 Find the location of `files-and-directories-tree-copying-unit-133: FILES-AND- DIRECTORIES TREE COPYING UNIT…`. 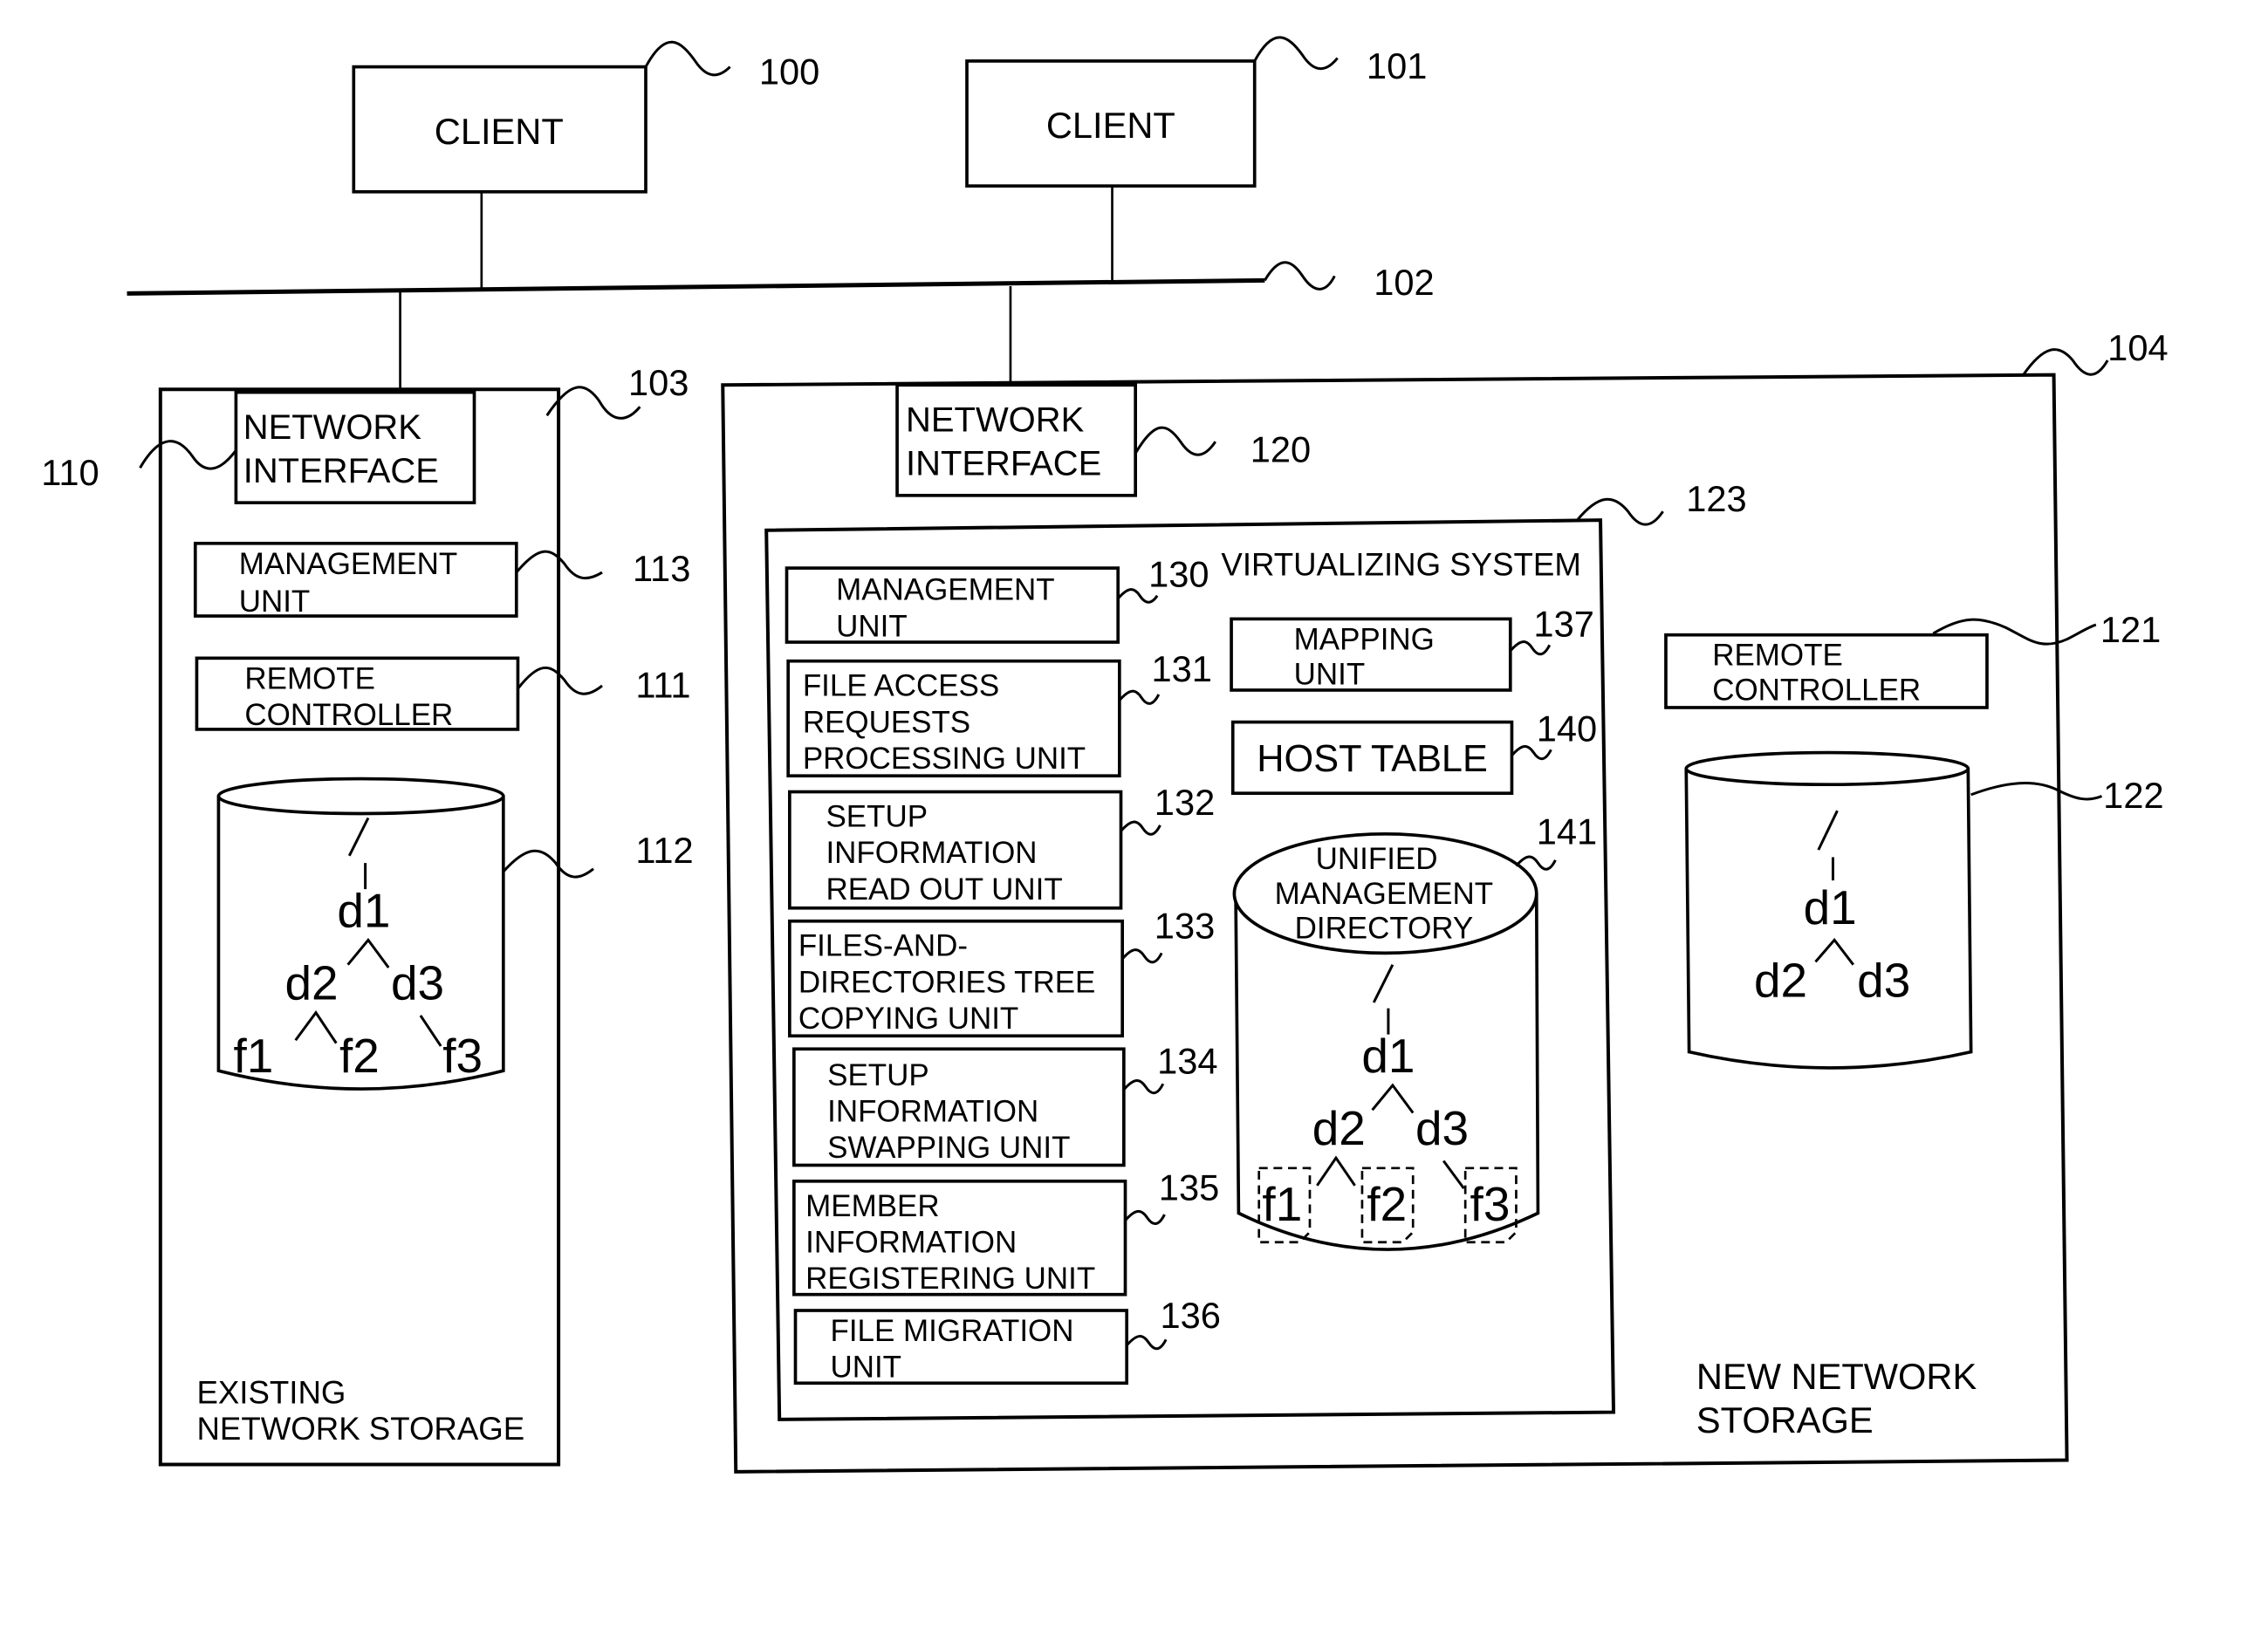

files-and-directories-tree-copying-unit-133: FILES-AND- DIRECTORIES TREE COPYING UNIT… is located at coordinates (1001, 972).